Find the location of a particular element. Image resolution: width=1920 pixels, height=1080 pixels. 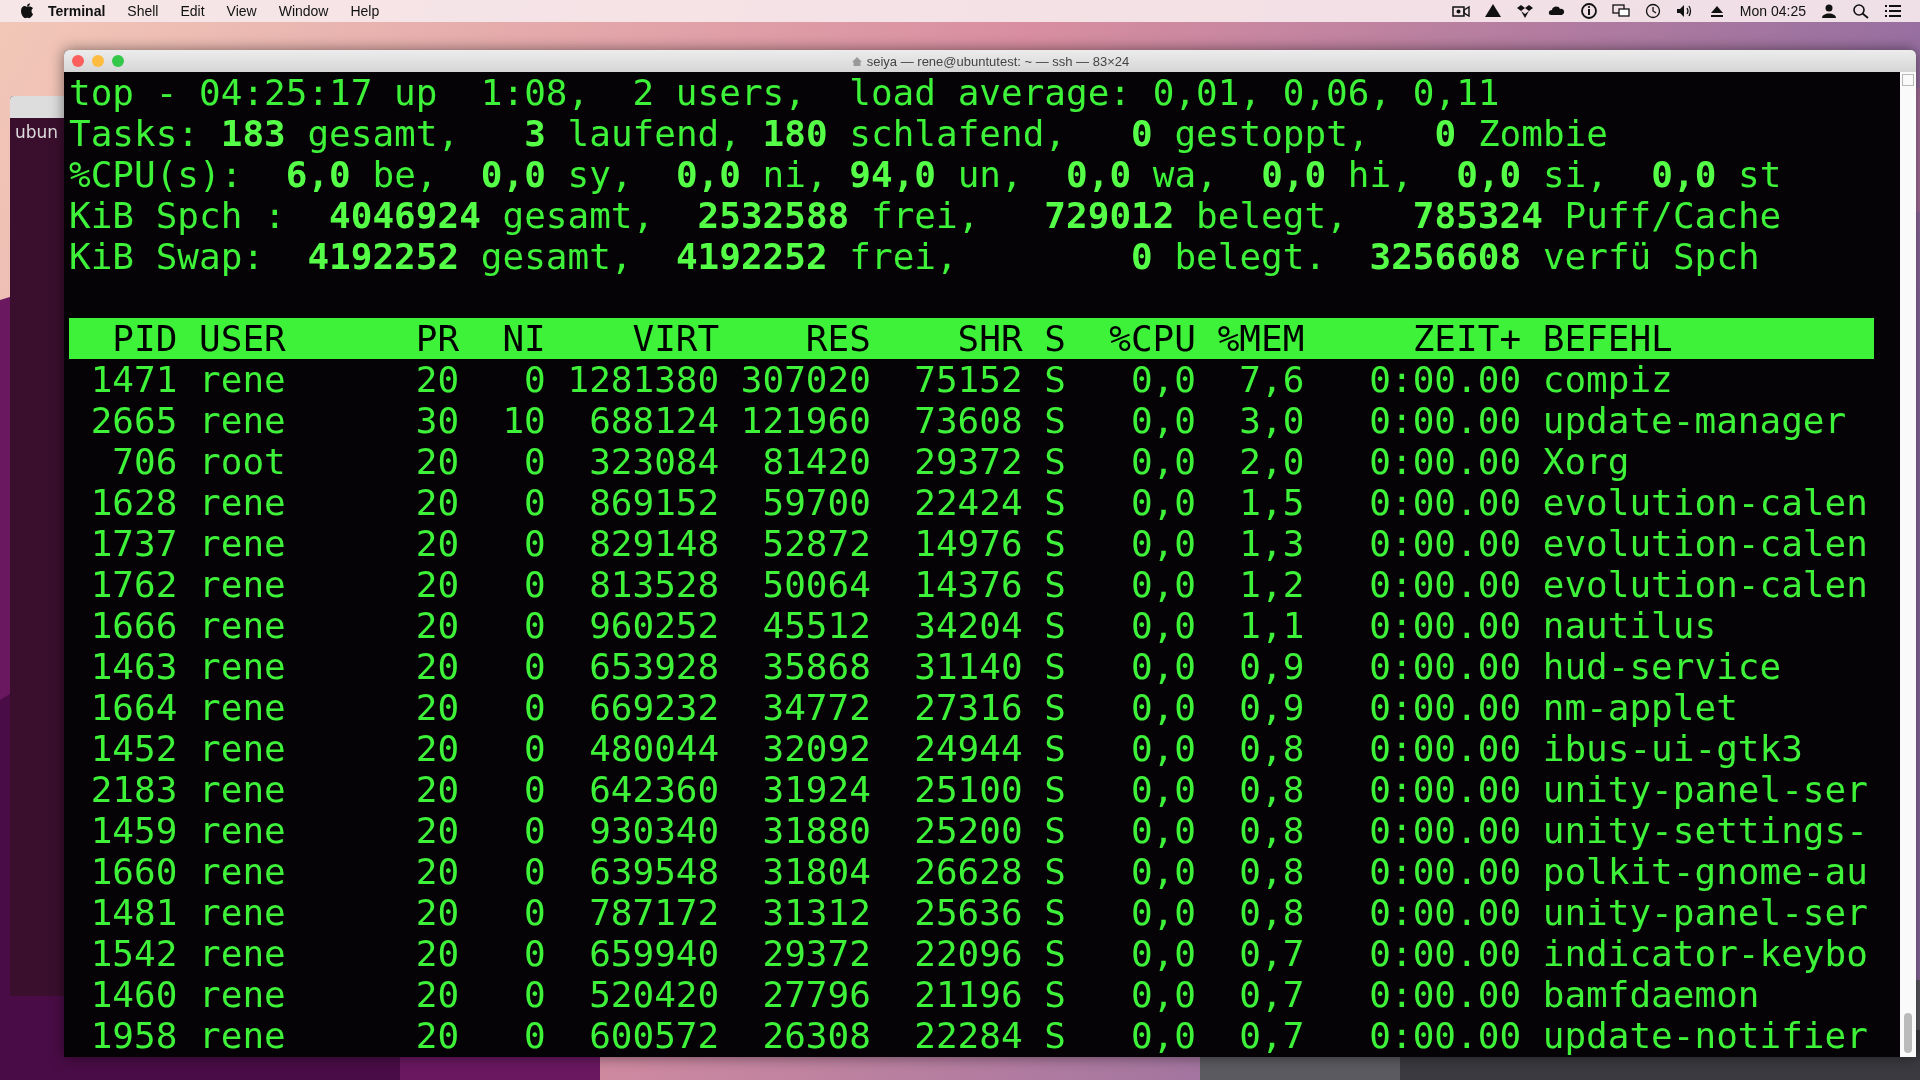

triangle-icon is located at coordinates (1492, 11).